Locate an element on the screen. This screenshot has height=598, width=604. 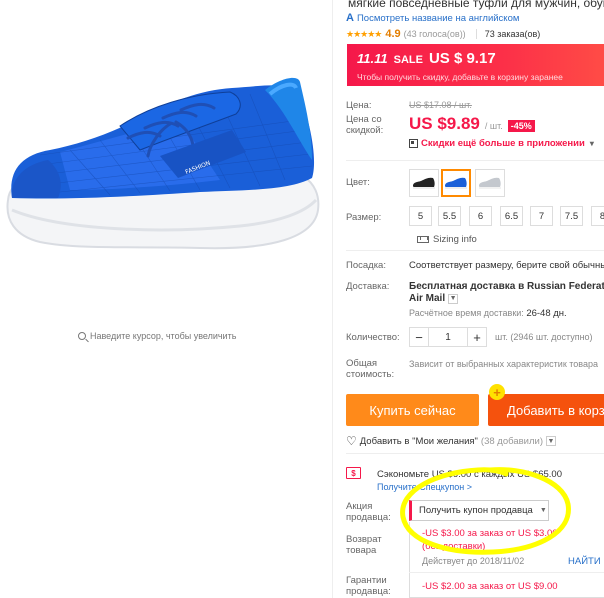
shipping-method: Air Mail ▼ is located at coordinates (434, 298).